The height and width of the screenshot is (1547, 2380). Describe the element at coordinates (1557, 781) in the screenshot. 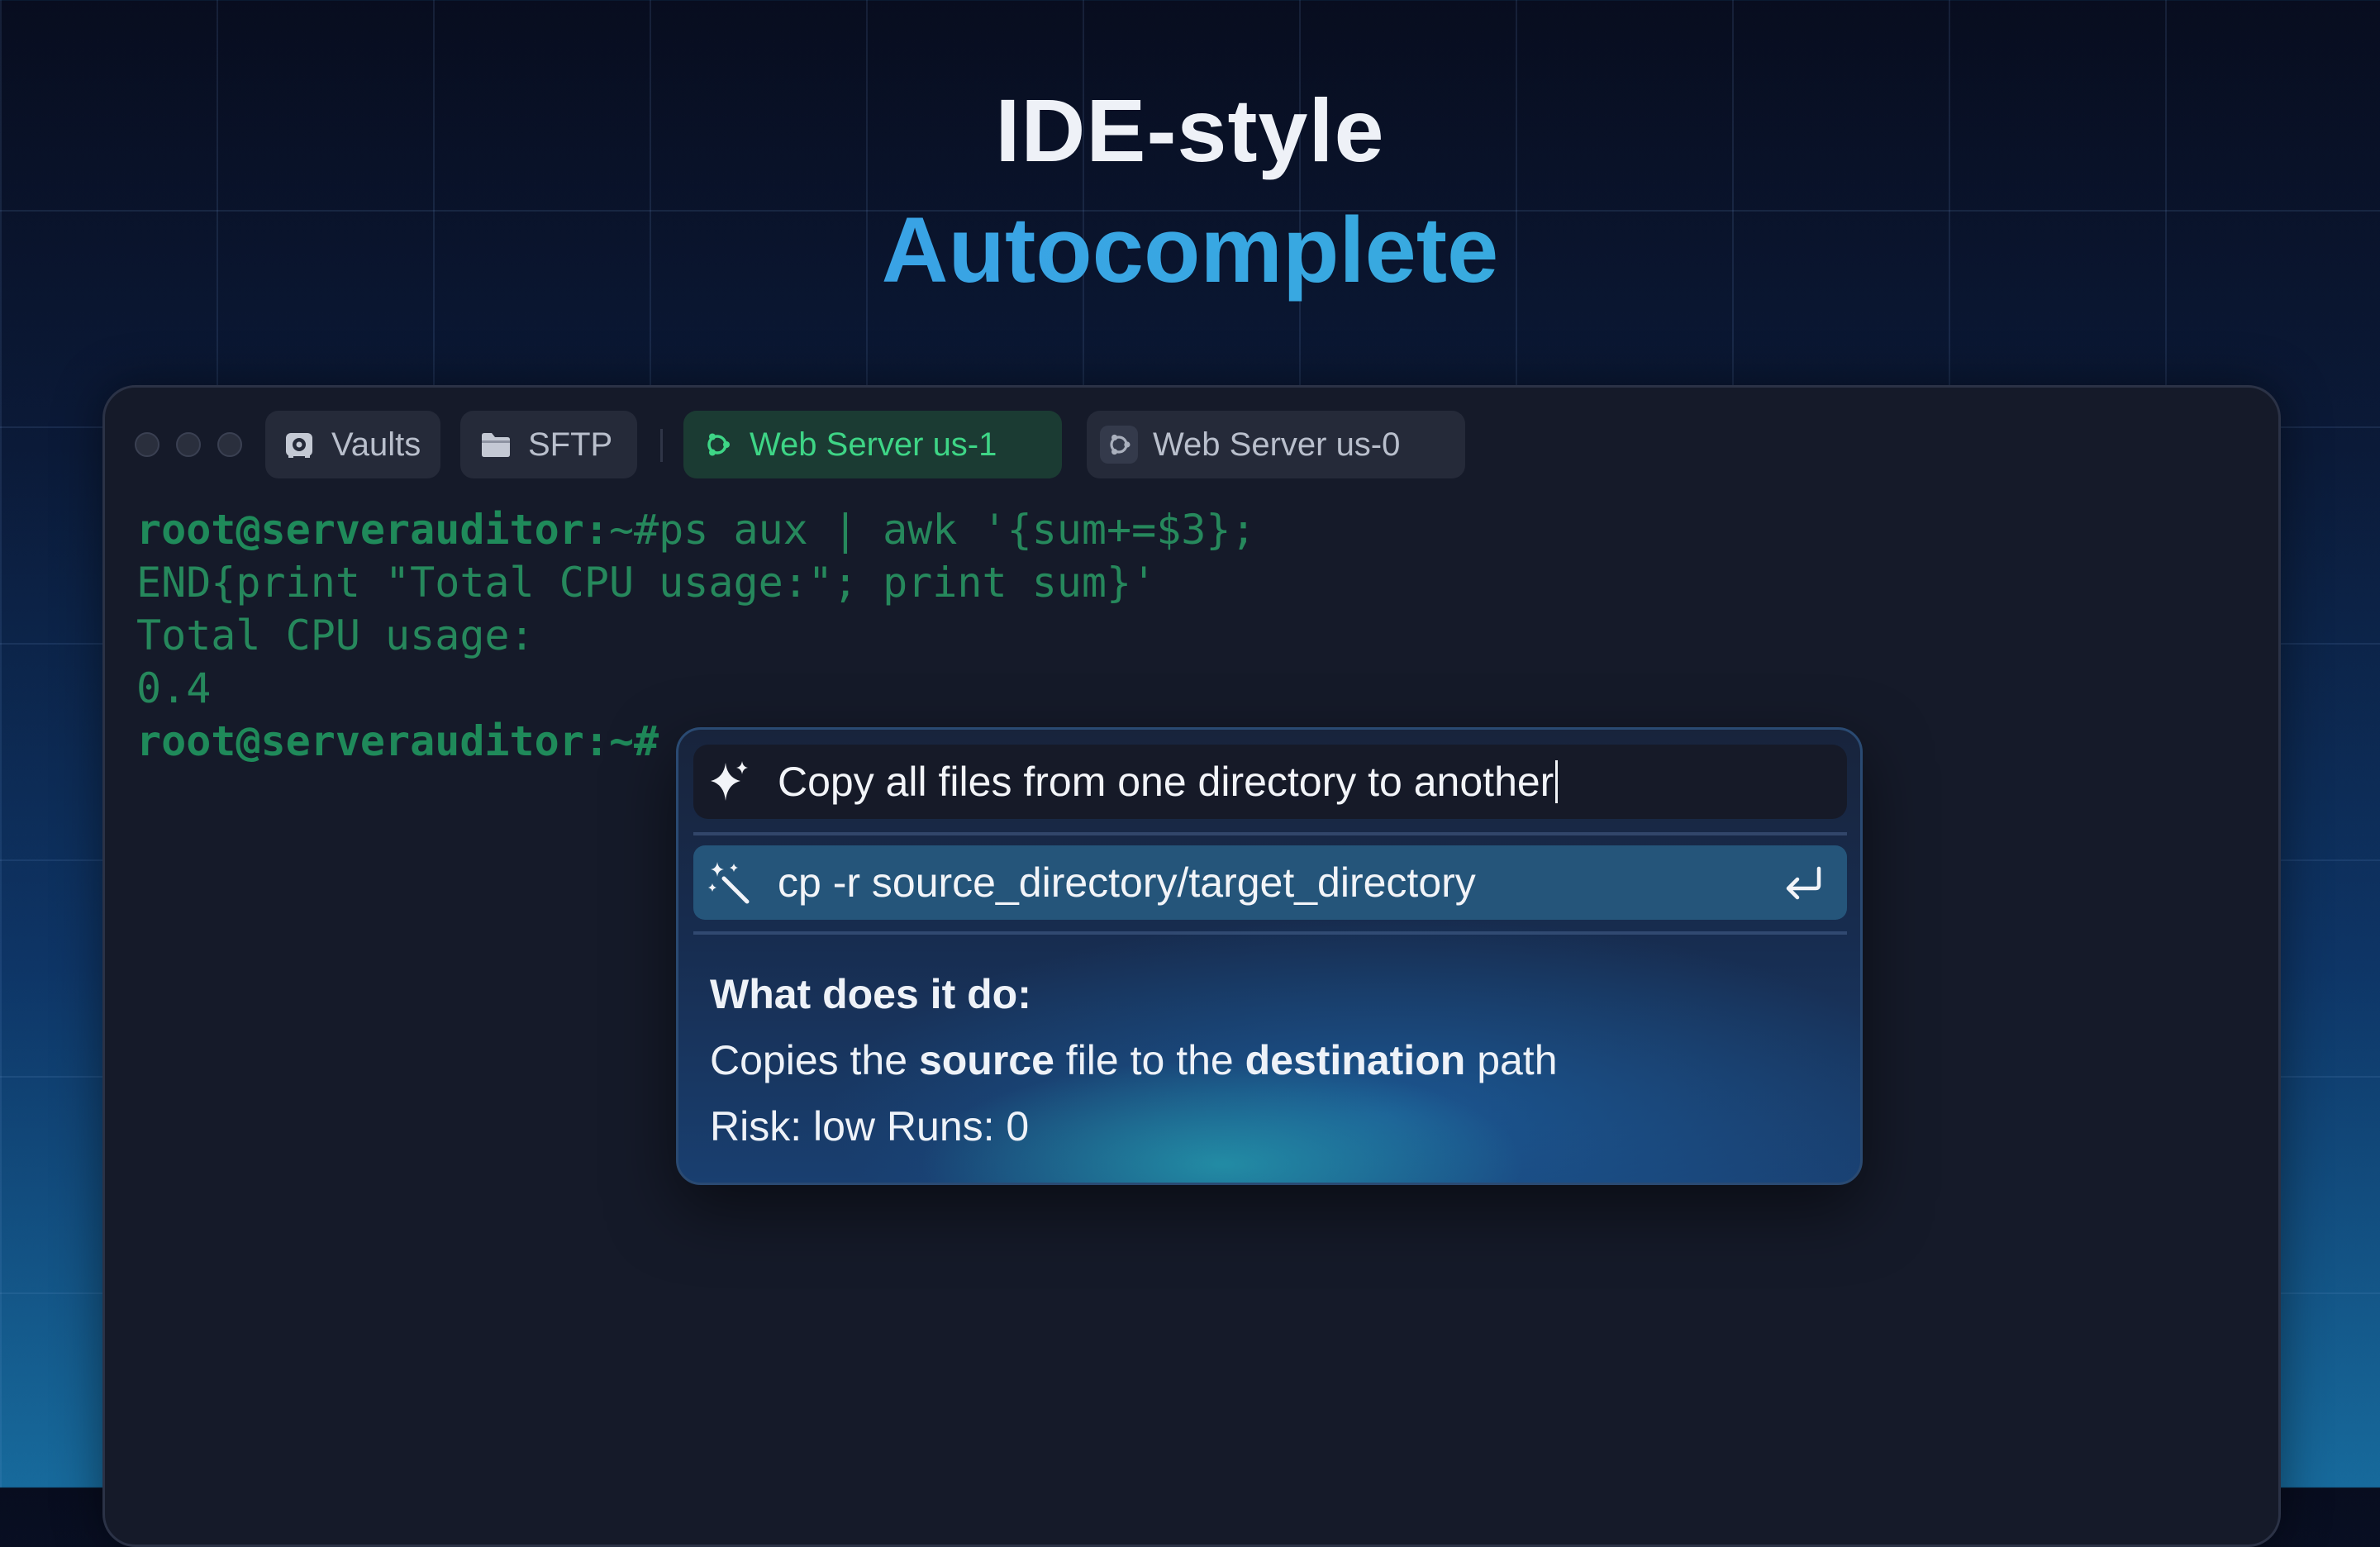

I see `text-caret` at that location.